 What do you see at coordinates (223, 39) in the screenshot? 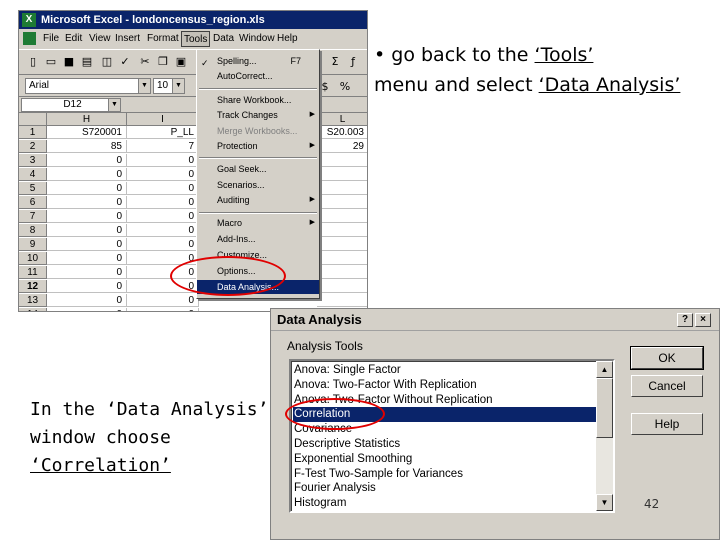
I see `menu-data: Data` at bounding box center [223, 39].